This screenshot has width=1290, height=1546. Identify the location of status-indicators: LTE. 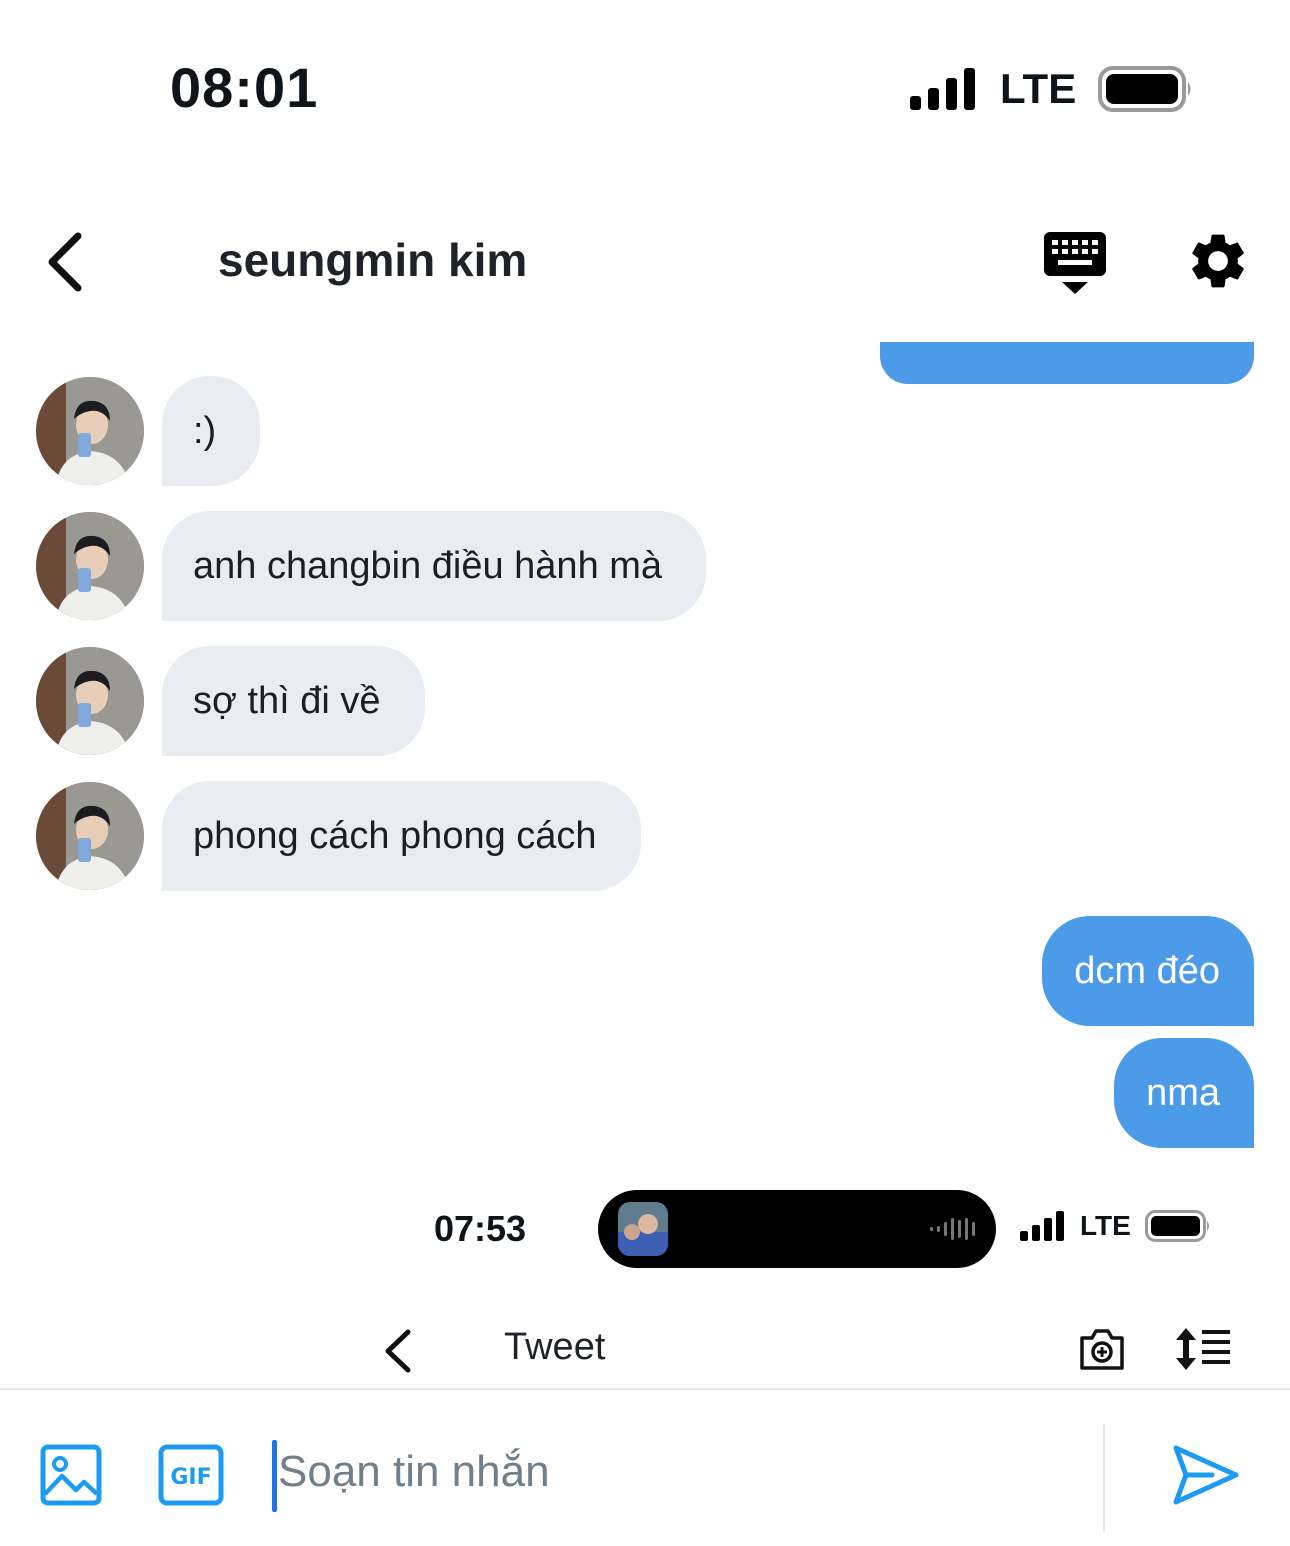
(1052, 89).